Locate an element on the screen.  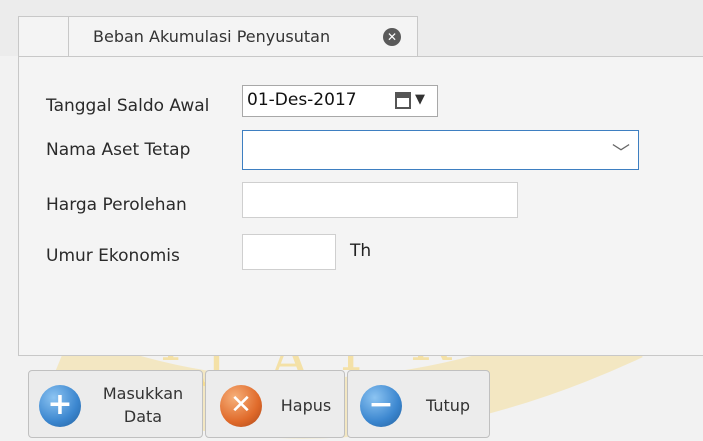
tab-previous is located at coordinates (44, 36).